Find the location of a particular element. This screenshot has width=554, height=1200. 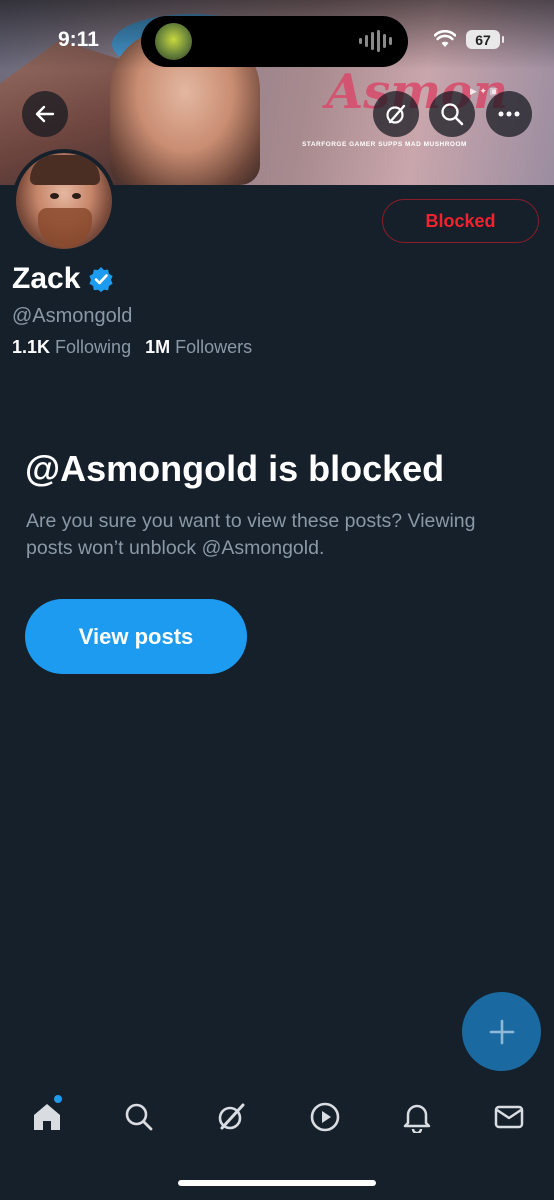

compose-button is located at coordinates (501, 1031).